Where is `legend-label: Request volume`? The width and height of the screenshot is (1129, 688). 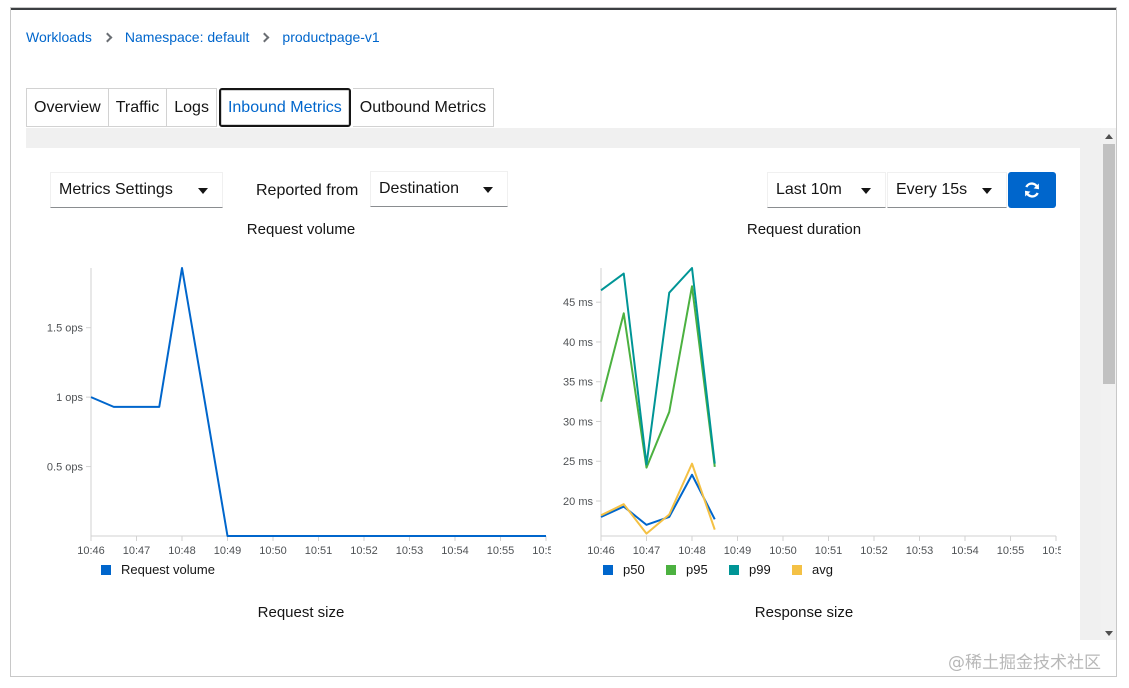
legend-label: Request volume is located at coordinates (168, 569).